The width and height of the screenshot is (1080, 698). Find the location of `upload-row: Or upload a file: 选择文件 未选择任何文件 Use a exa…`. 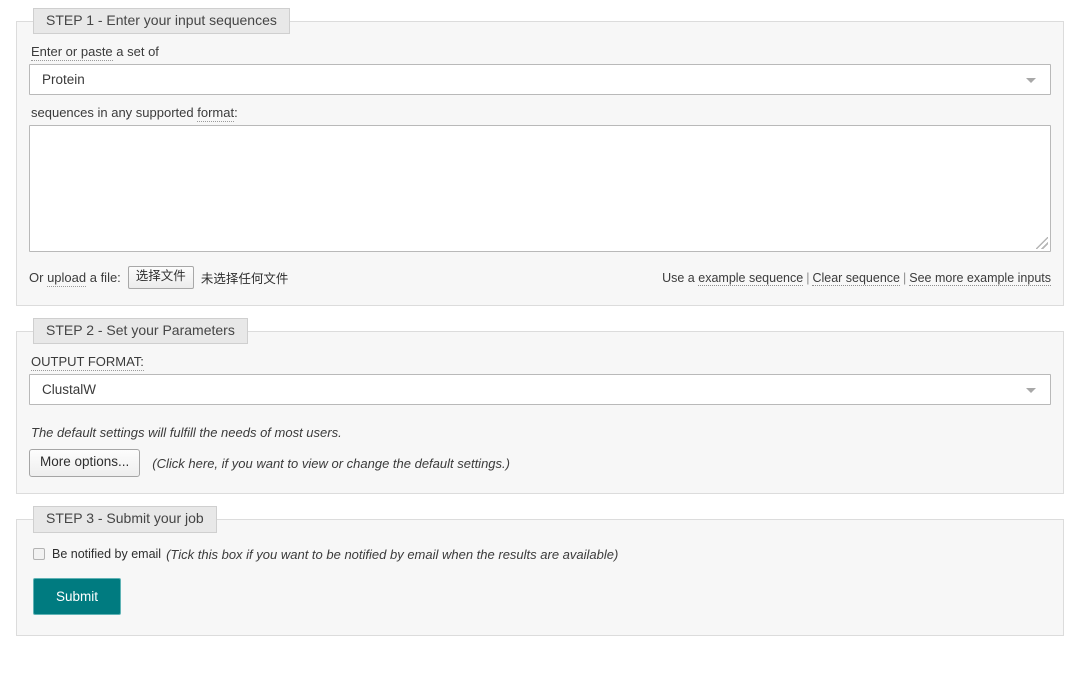

upload-row: Or upload a file: 选择文件 未选择任何文件 Use a exa… is located at coordinates (540, 278).